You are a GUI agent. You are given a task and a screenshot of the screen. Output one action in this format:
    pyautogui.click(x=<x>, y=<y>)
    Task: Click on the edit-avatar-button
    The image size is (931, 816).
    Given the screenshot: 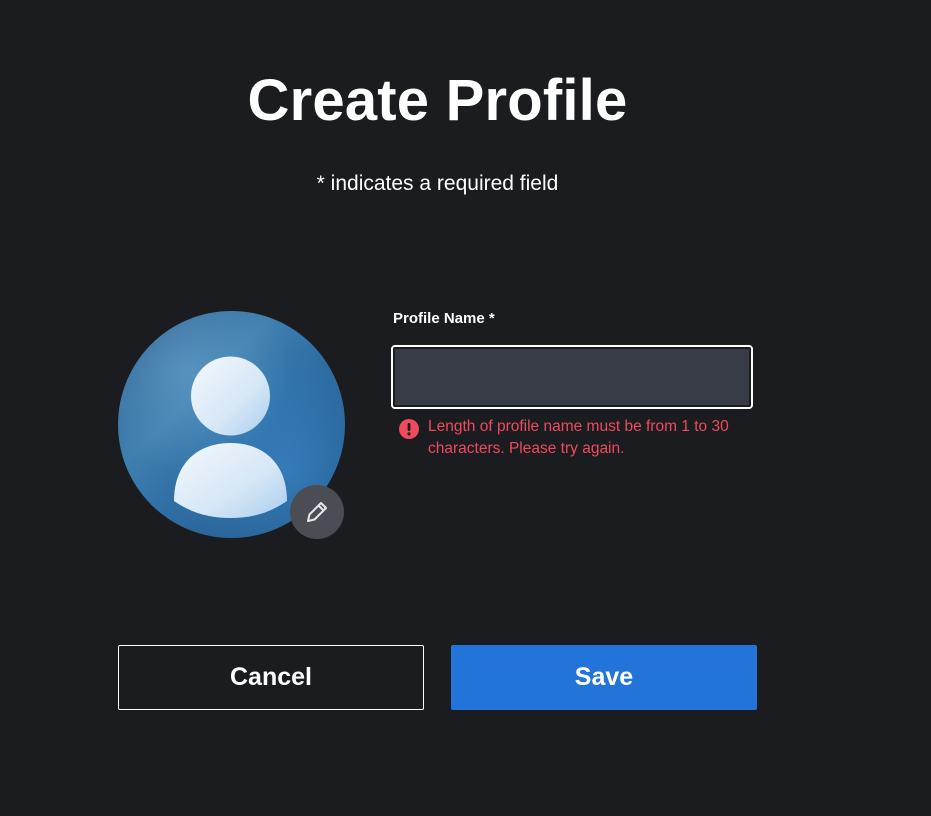 What is the action you would take?
    pyautogui.click(x=317, y=512)
    